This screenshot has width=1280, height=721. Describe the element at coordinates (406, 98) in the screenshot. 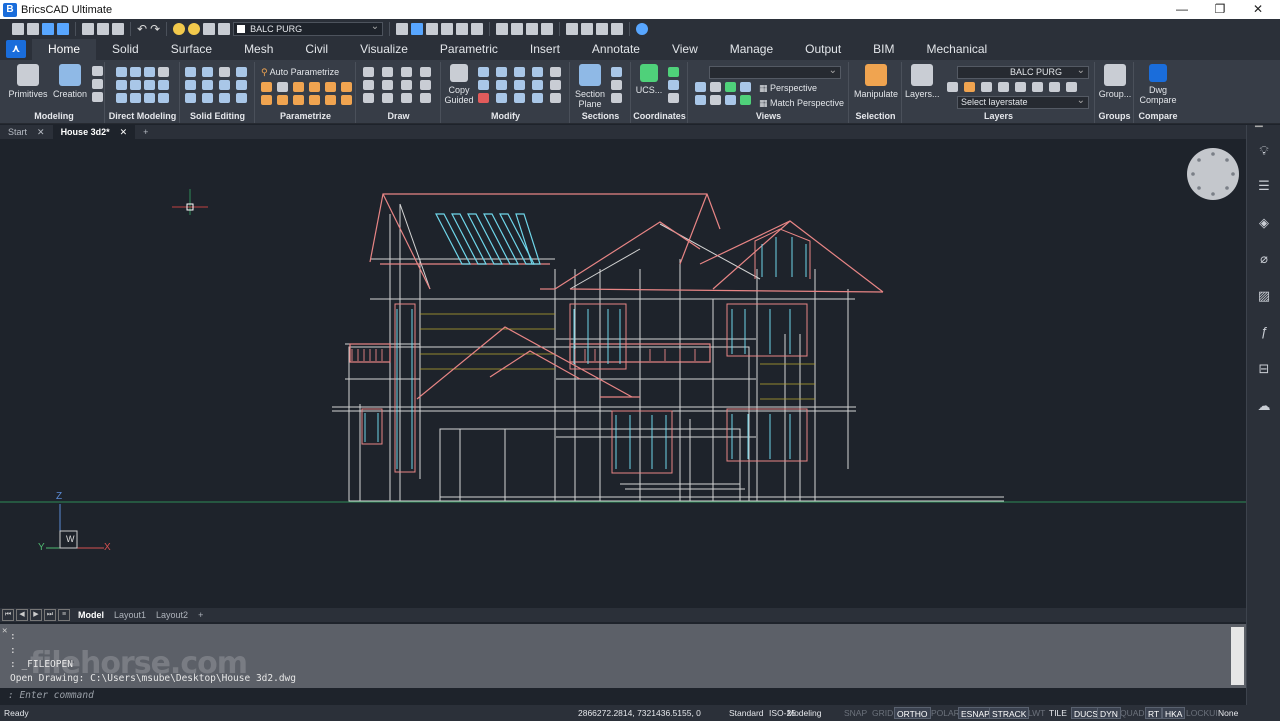

I see `freehand-icon` at that location.